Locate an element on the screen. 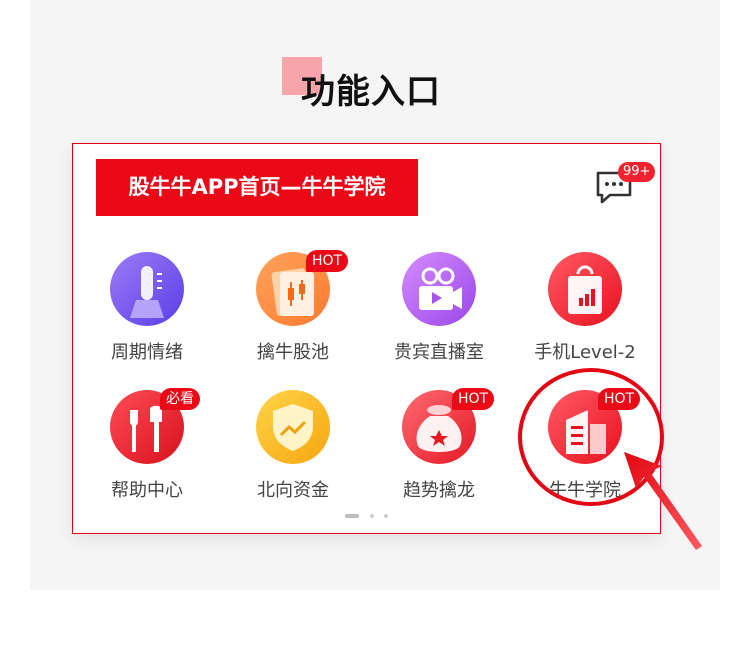 The height and width of the screenshot is (650, 750). menu-item-northbound-funds: 北向资金 is located at coordinates (293, 450).